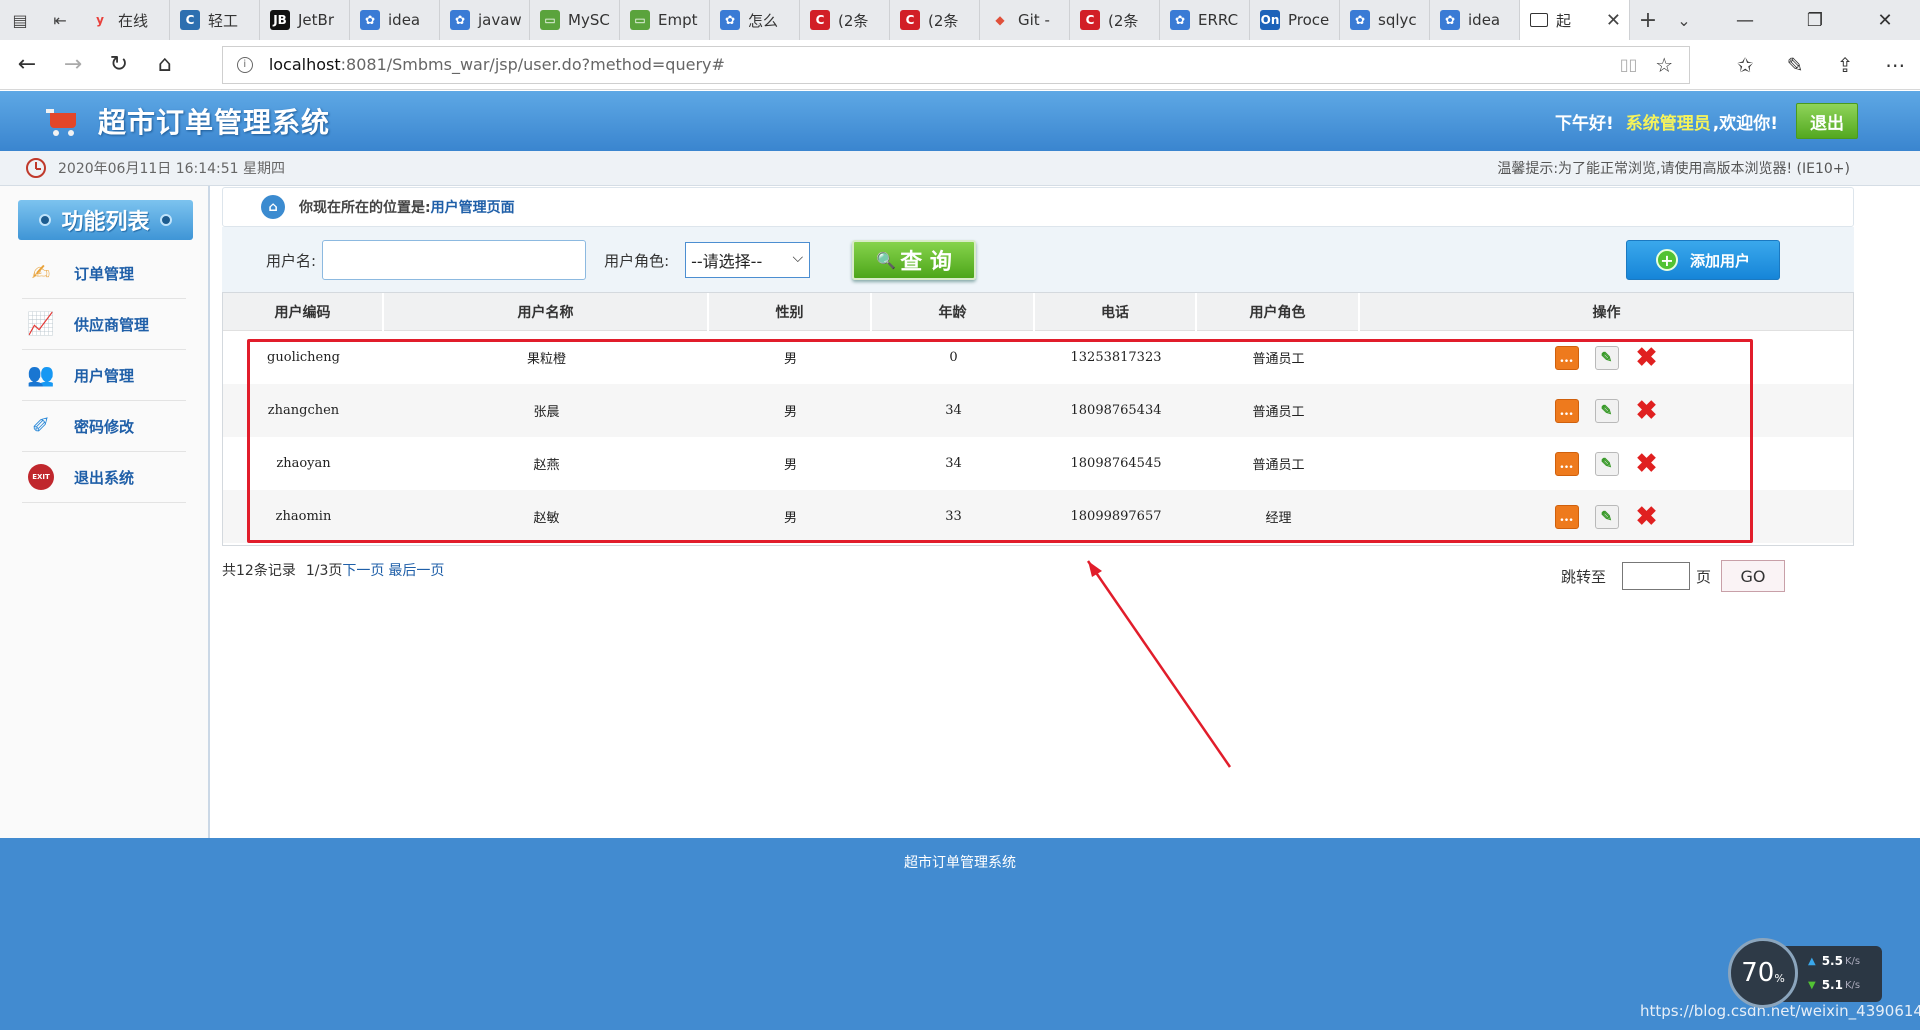 This screenshot has width=1920, height=1030. I want to click on column-header: 用户编码, so click(303, 312).